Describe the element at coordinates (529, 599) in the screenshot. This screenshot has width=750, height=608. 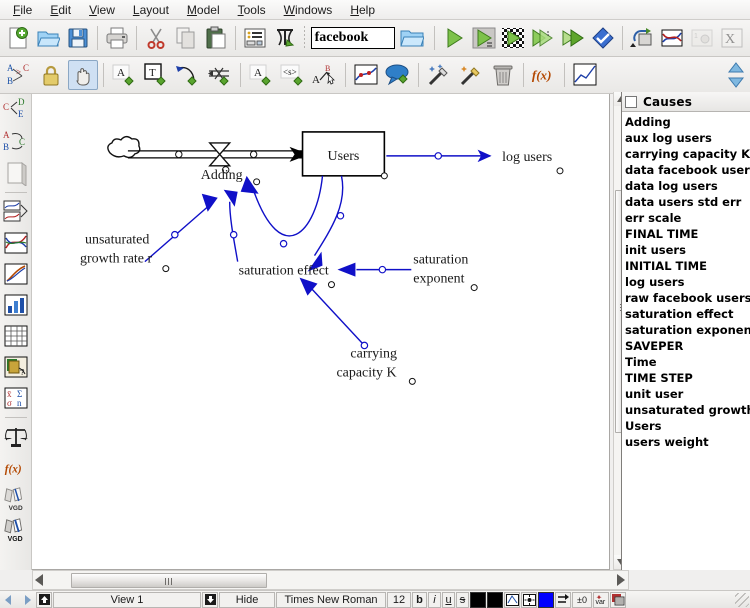
I see `arrow-style-button` at that location.